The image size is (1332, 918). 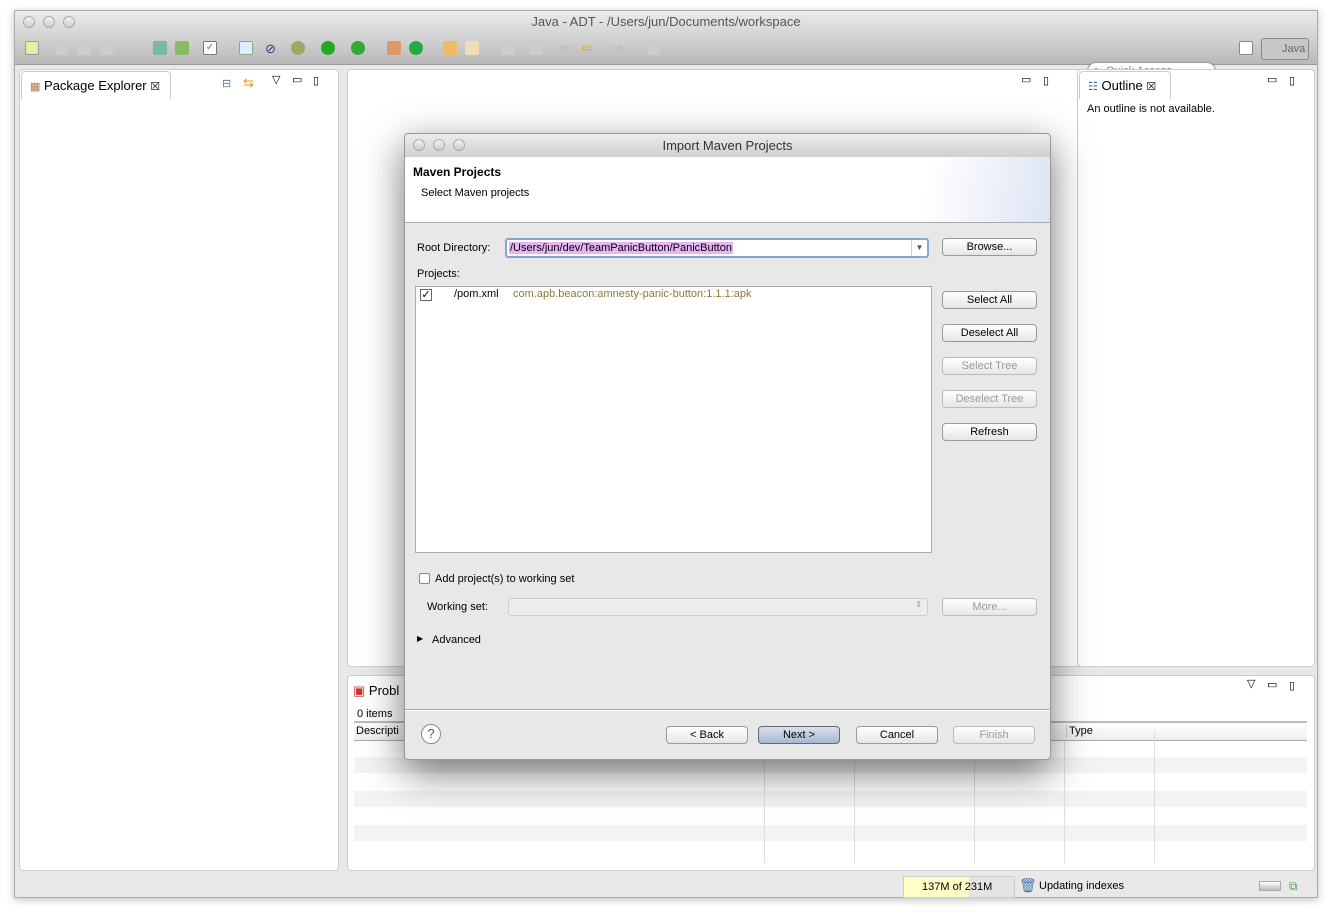 I want to click on pin-editor-icon, so click(x=654, y=48).